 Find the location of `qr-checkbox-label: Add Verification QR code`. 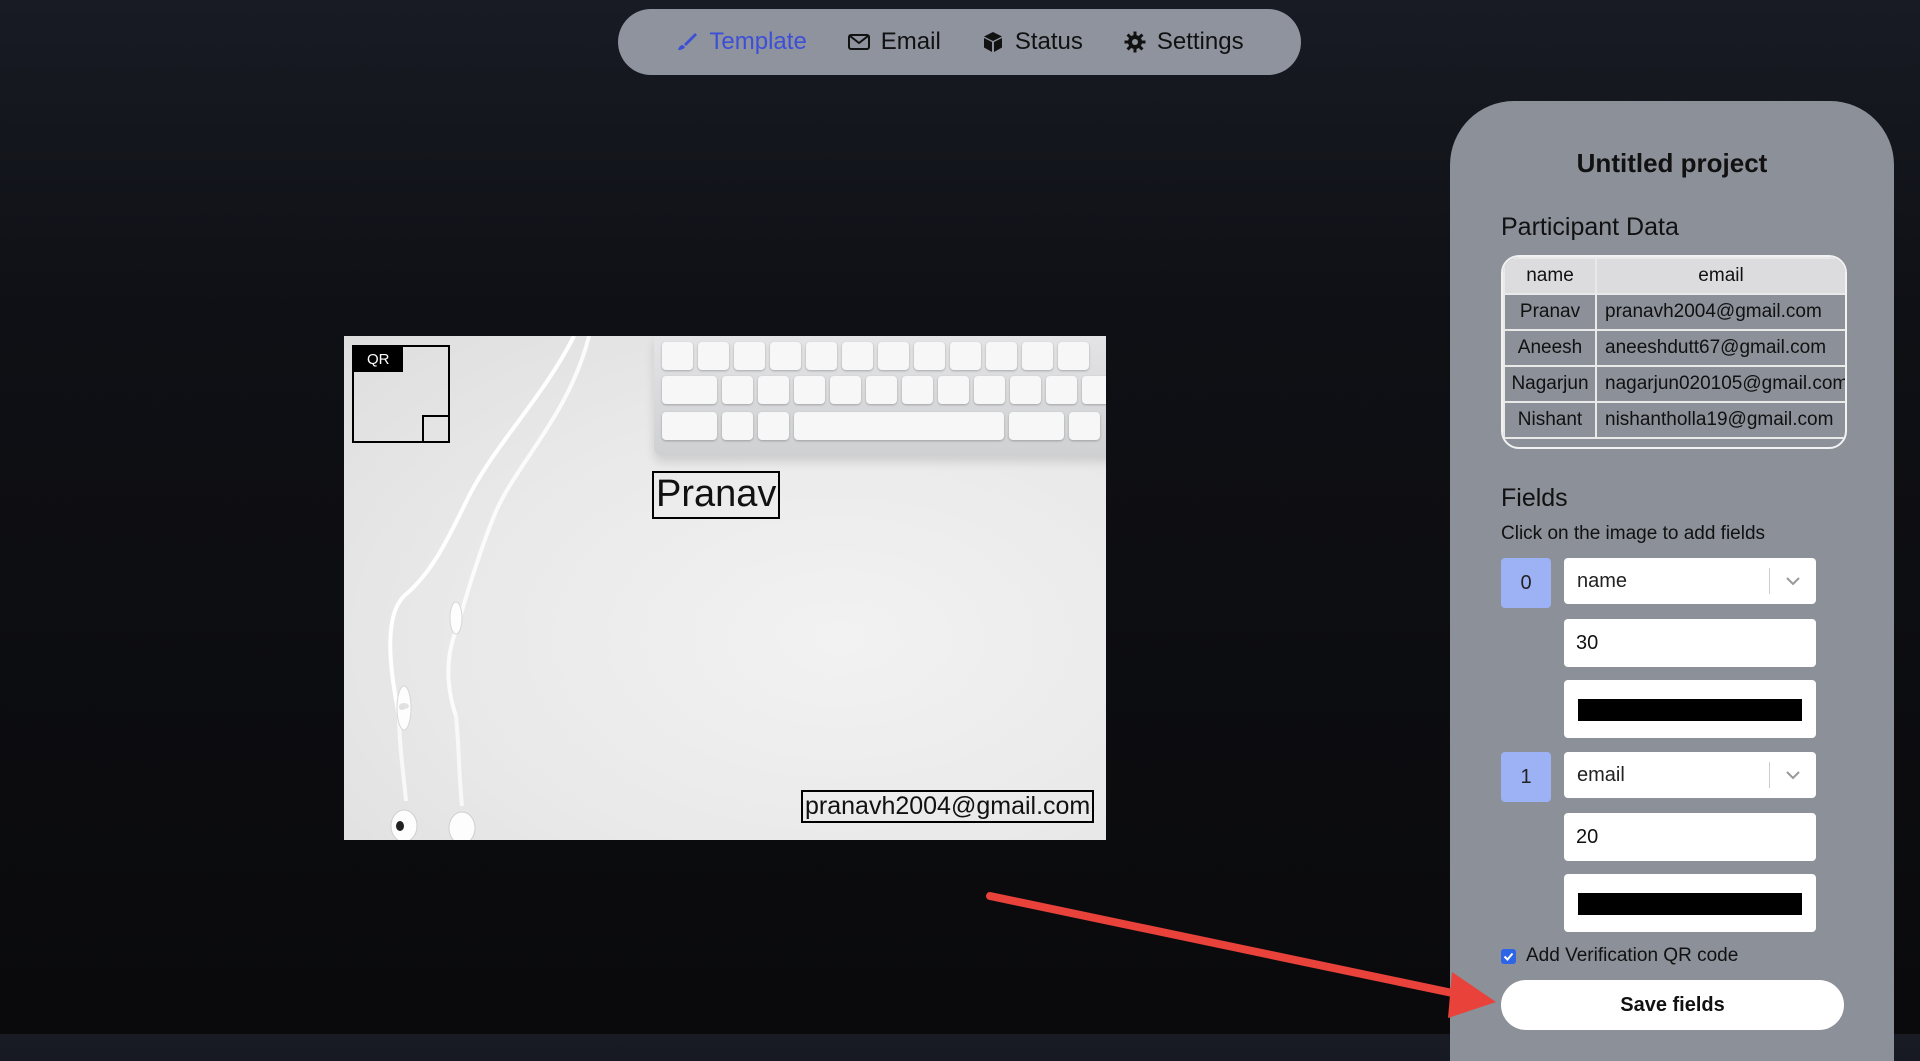

qr-checkbox-label: Add Verification QR code is located at coordinates (1632, 955).